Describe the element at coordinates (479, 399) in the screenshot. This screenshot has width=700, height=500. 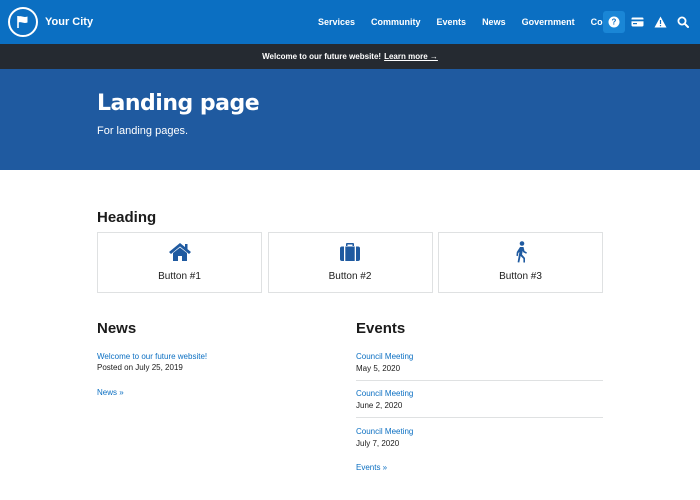
I see `event-item: Council Meeting June 2, 2020` at that location.